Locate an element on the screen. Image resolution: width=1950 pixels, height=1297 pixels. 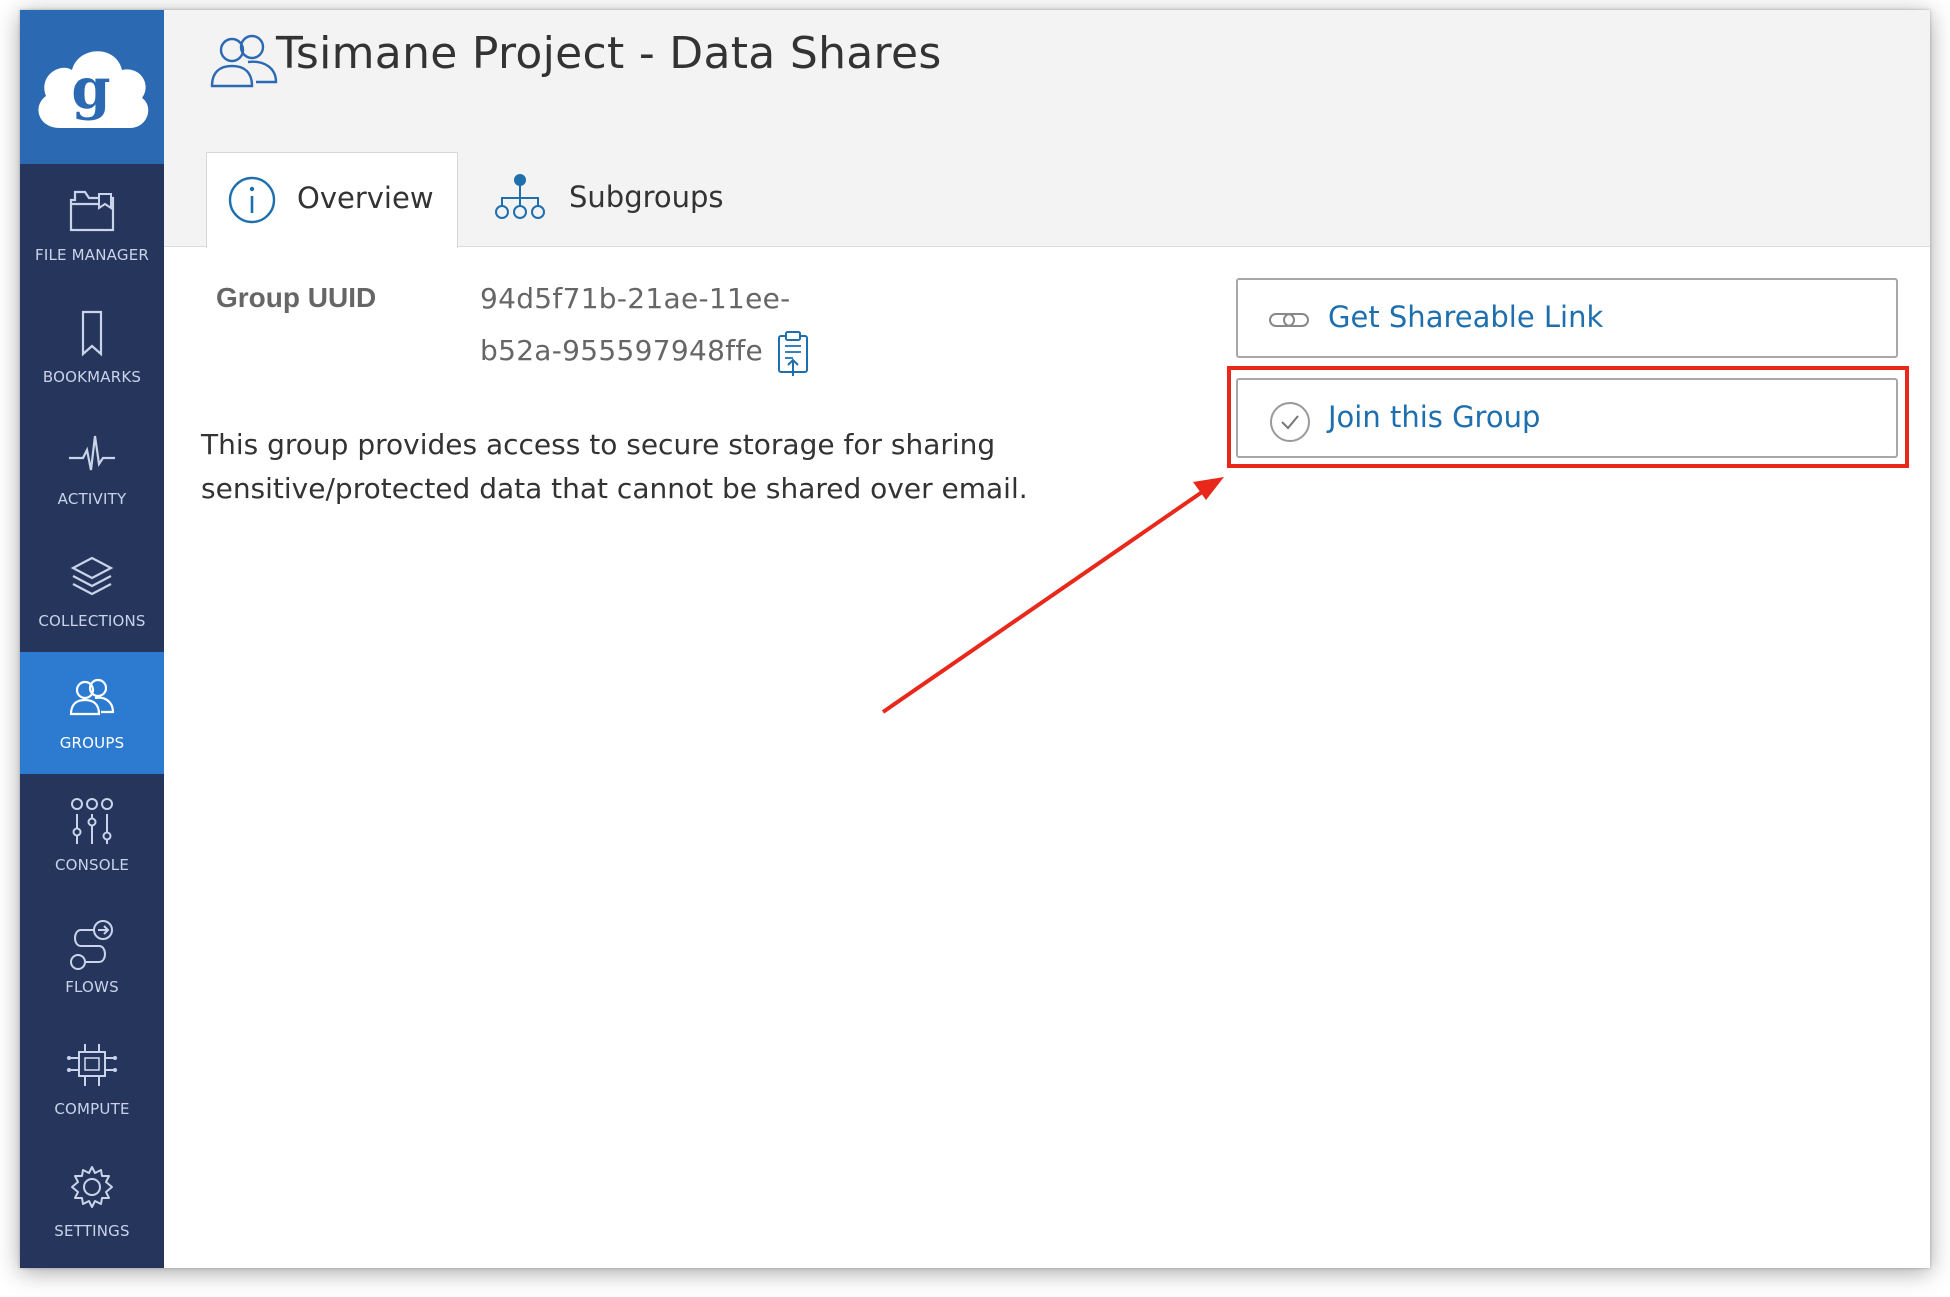
sidebar-item-compute: COMPUTE is located at coordinates (92, 1079).